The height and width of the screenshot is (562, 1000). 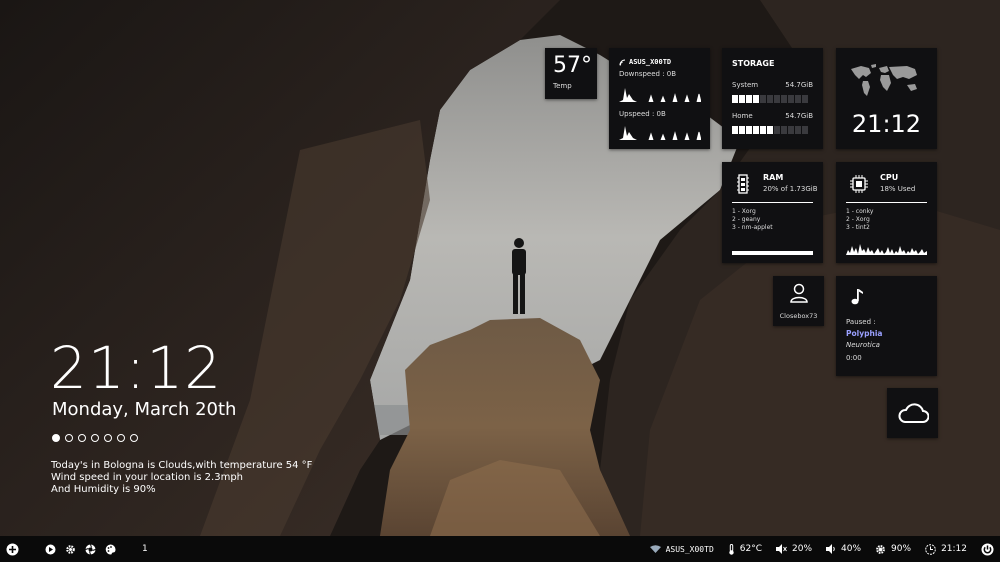 I want to click on upspeed-label: Upspeed : 0B, so click(x=642, y=114).